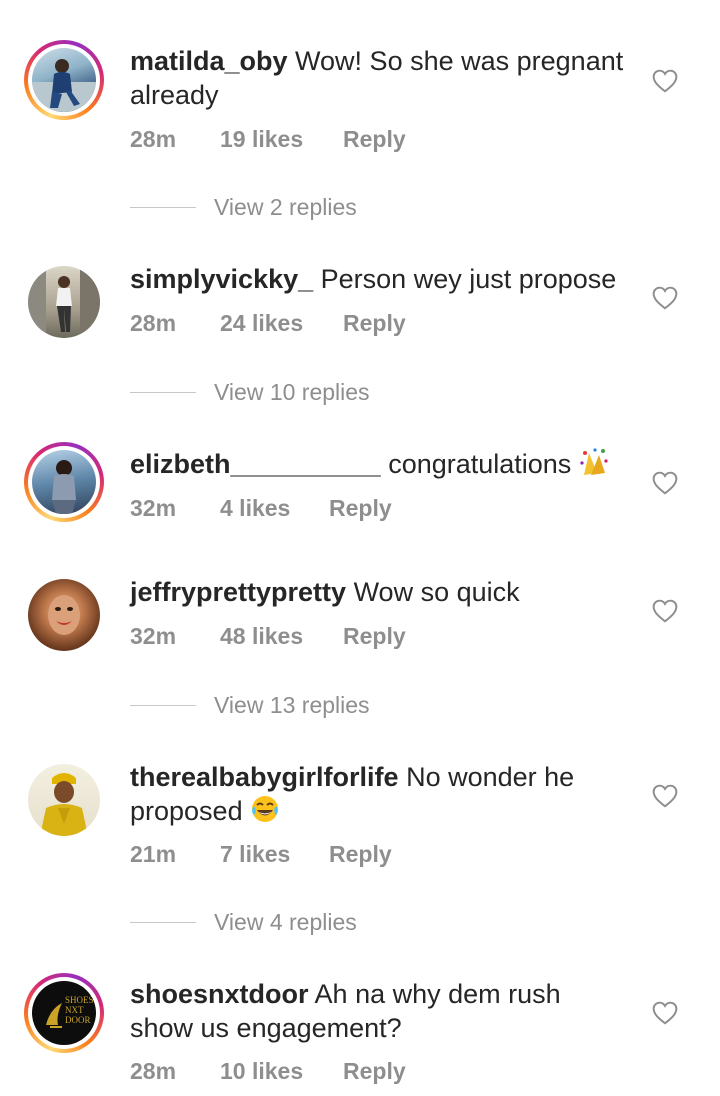 Image resolution: width=720 pixels, height=1096 pixels. I want to click on avatar-story-ring: SHOES NXT DOOR, so click(64, 1013).